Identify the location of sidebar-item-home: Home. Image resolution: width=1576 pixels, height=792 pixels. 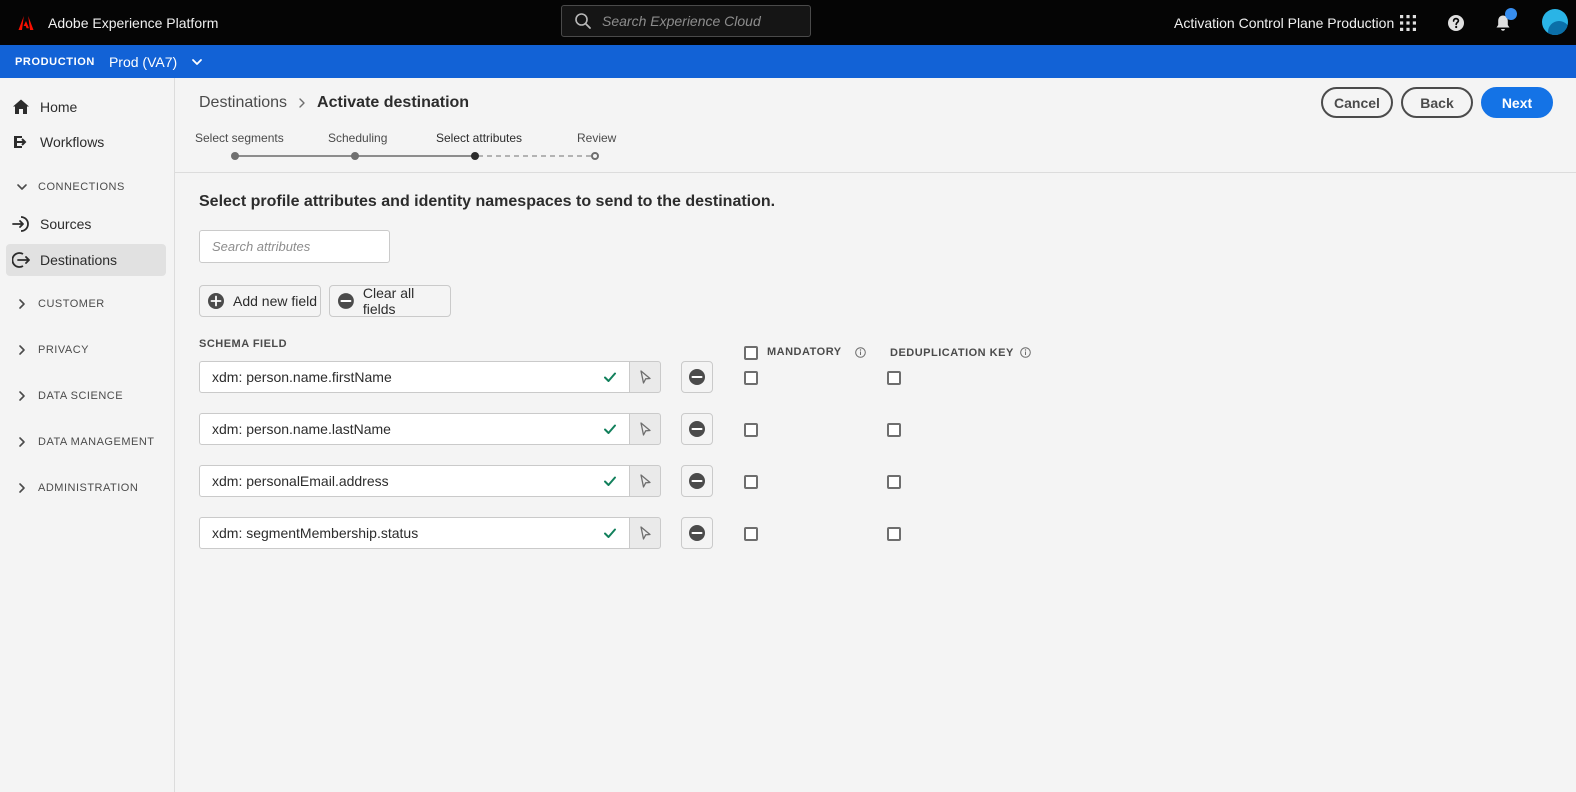
(86, 107).